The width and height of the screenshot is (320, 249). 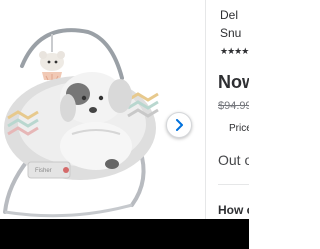 What do you see at coordinates (233, 106) in the screenshot?
I see `was-price: $94.99` at bounding box center [233, 106].